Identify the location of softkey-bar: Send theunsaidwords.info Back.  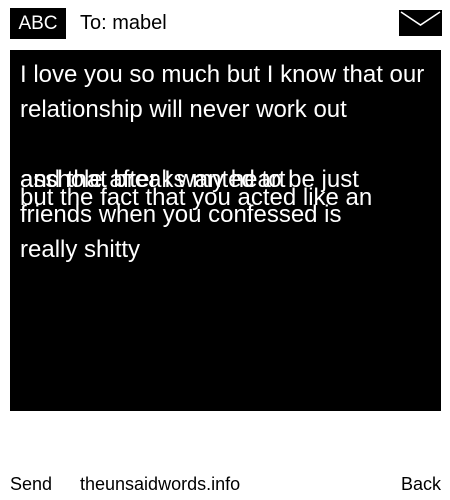
(225, 484).